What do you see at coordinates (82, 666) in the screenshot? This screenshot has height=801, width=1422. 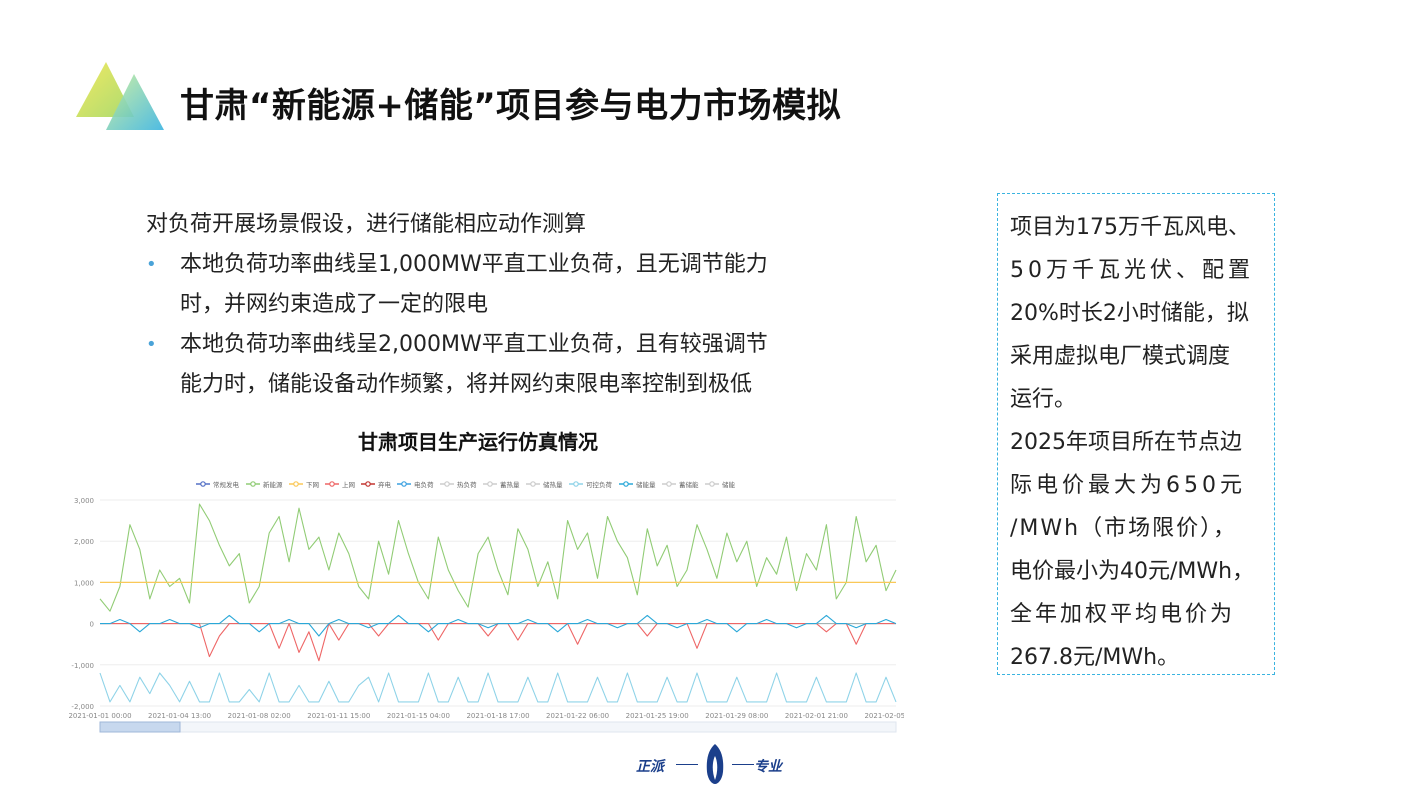 I see `y-tick-label: -1,000` at bounding box center [82, 666].